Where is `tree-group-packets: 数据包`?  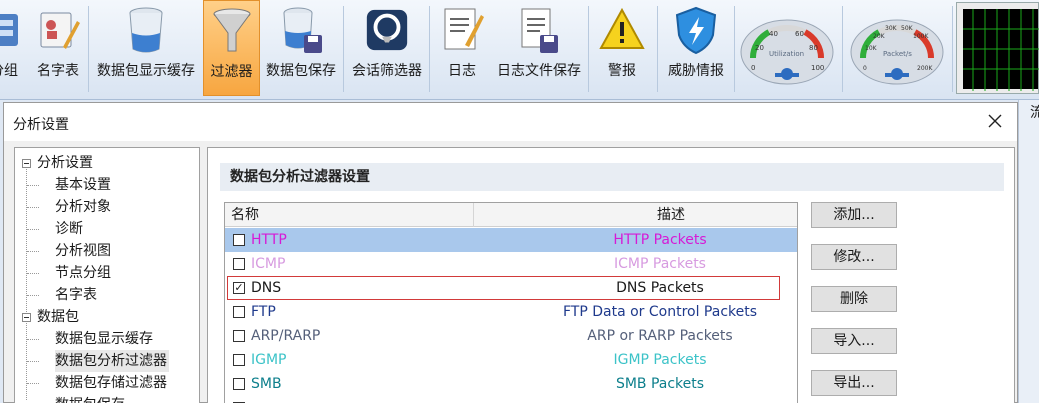
tree-group-packets: 数据包 is located at coordinates (105, 317).